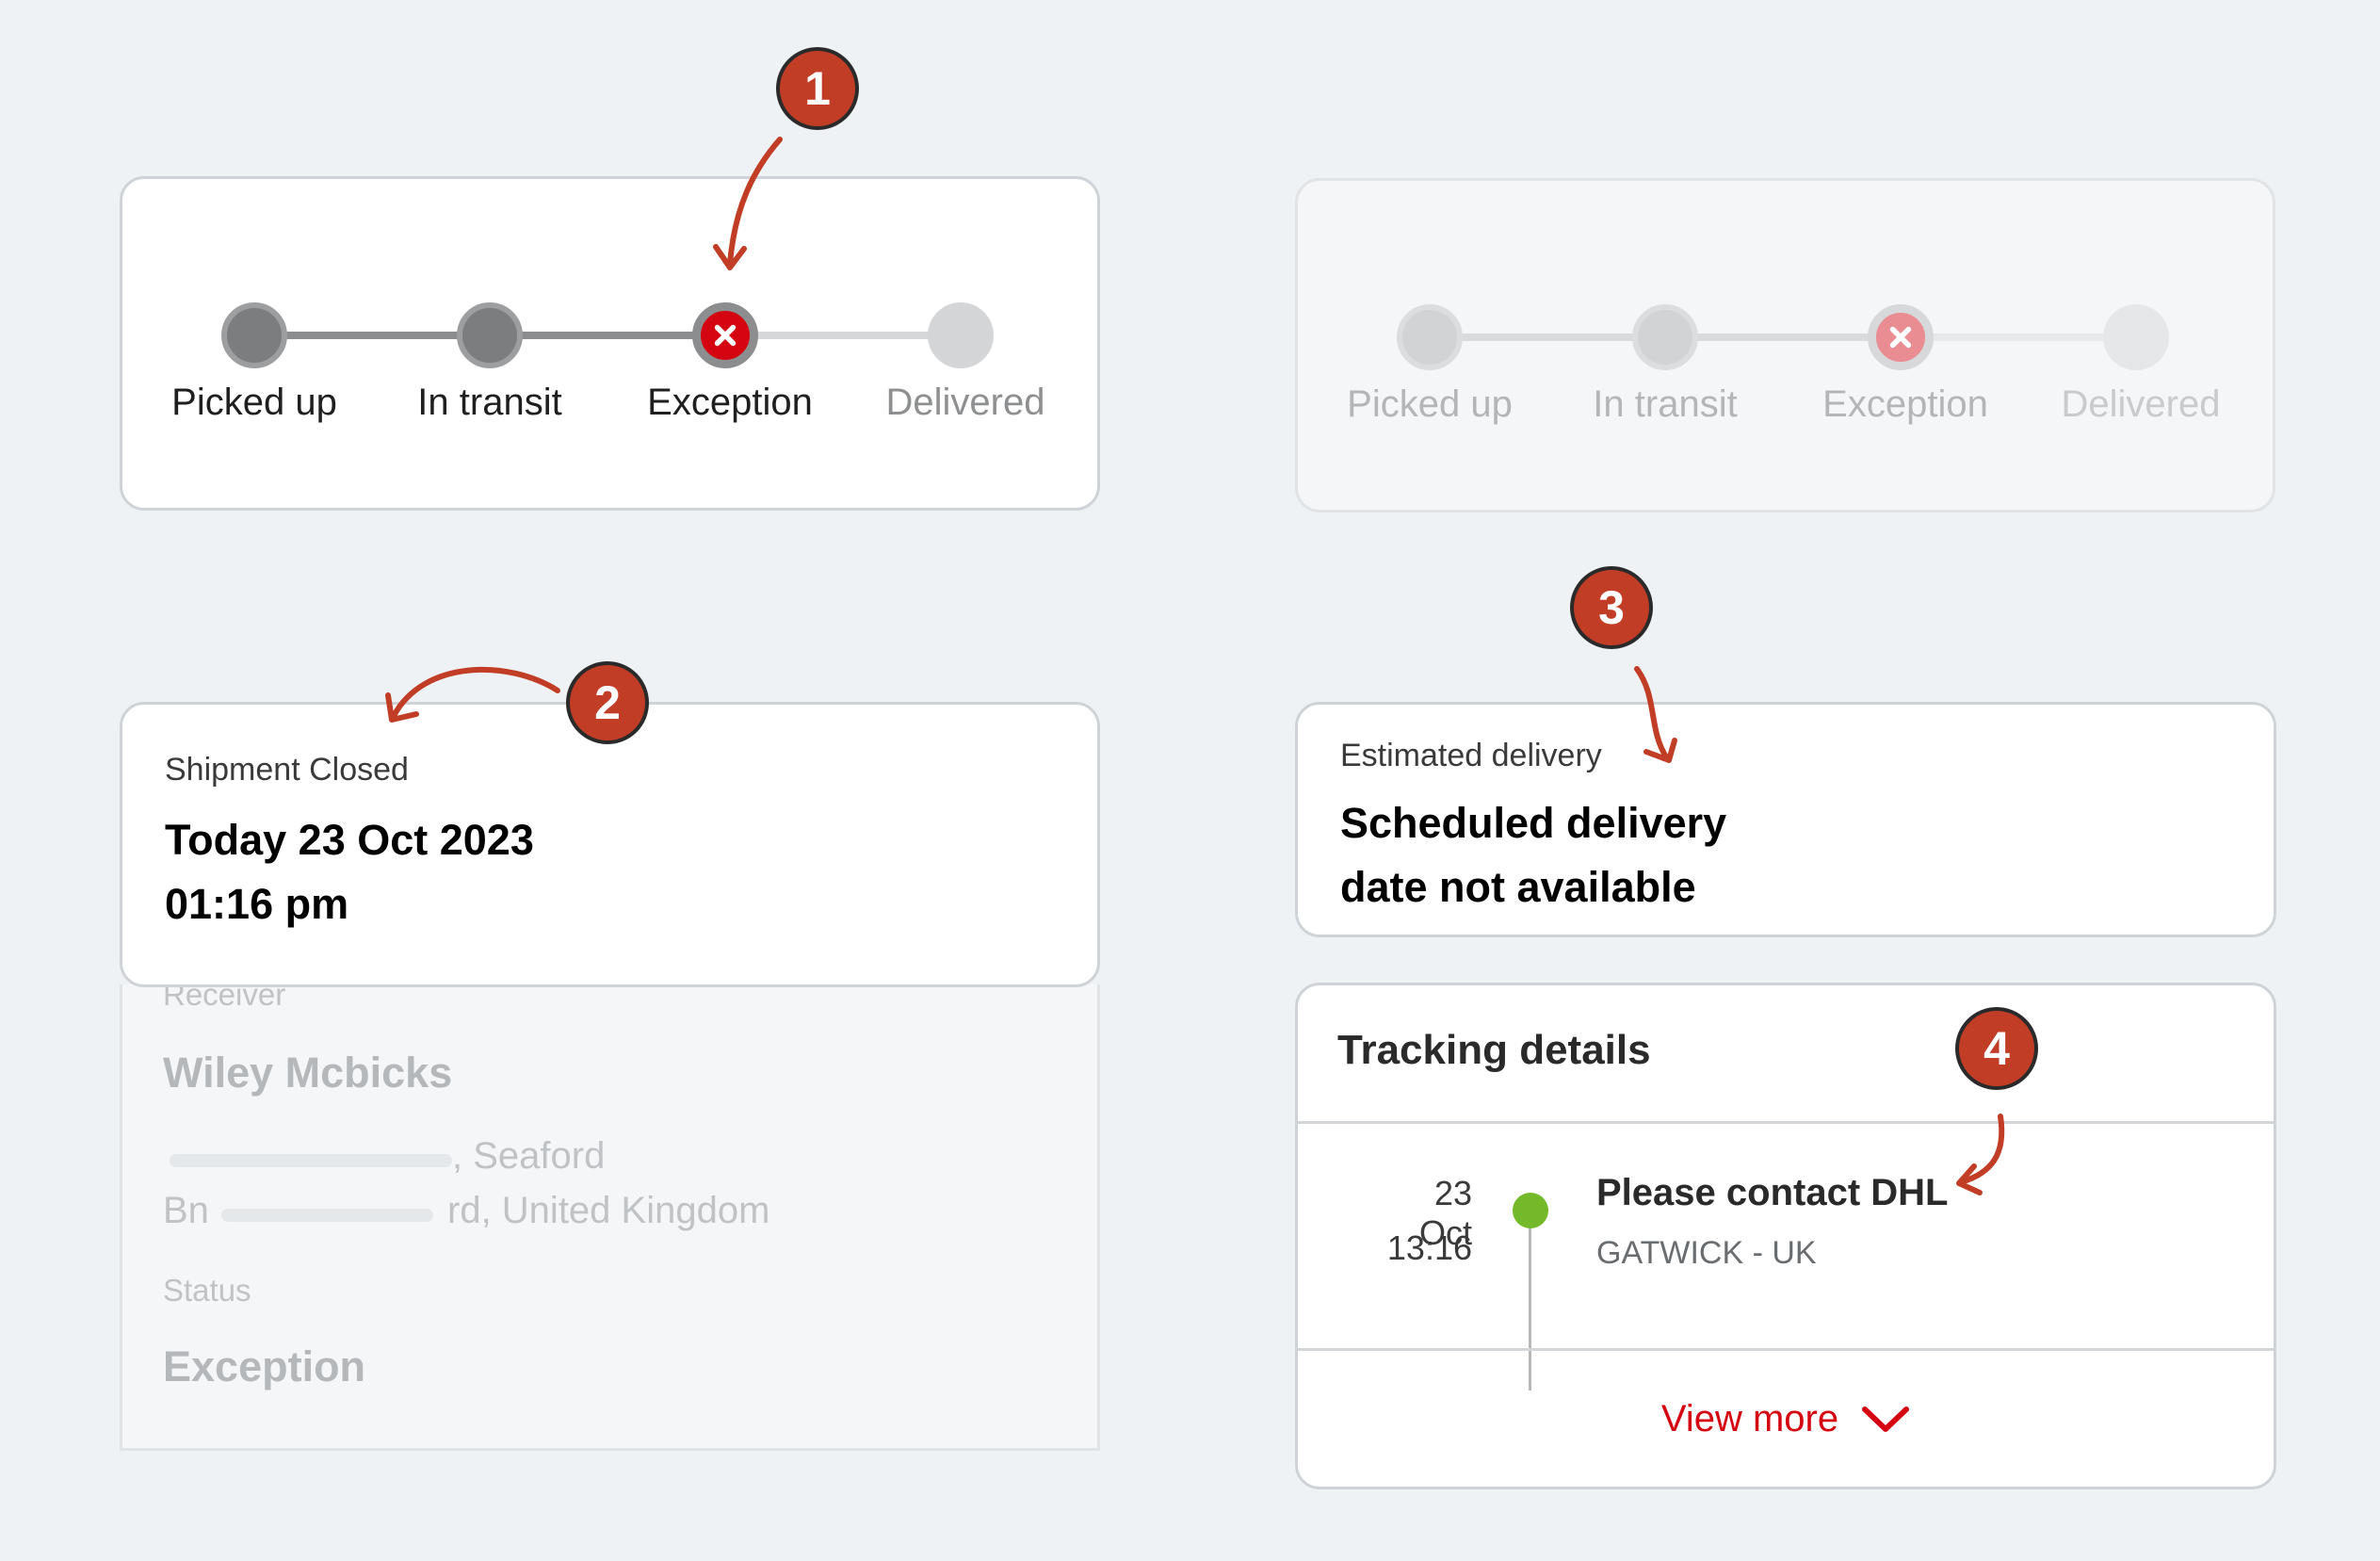  What do you see at coordinates (607, 702) in the screenshot?
I see `annotation-badge-2: 2` at bounding box center [607, 702].